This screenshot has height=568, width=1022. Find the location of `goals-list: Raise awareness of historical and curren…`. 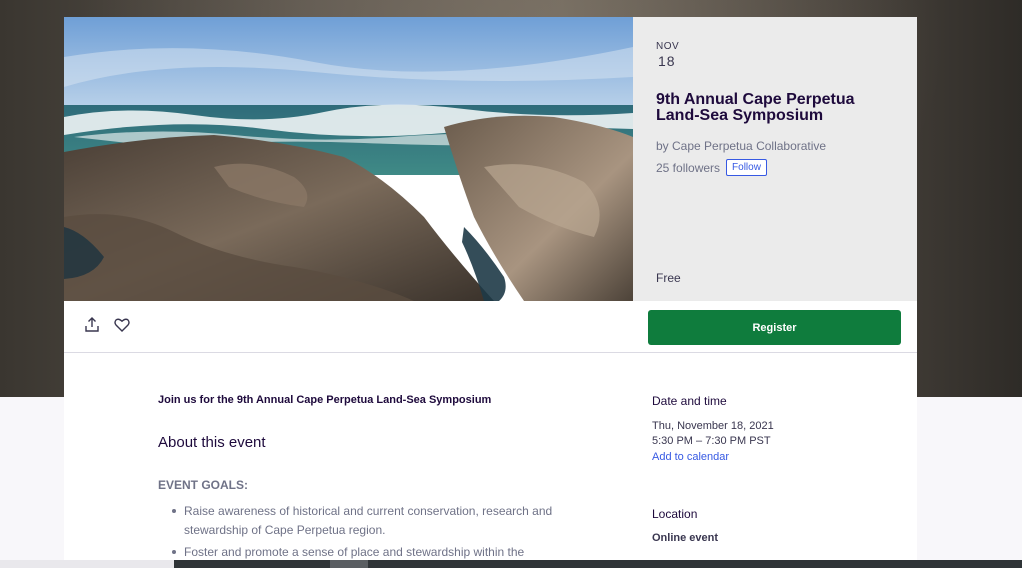

goals-list: Raise awareness of historical and curren… is located at coordinates (368, 533).